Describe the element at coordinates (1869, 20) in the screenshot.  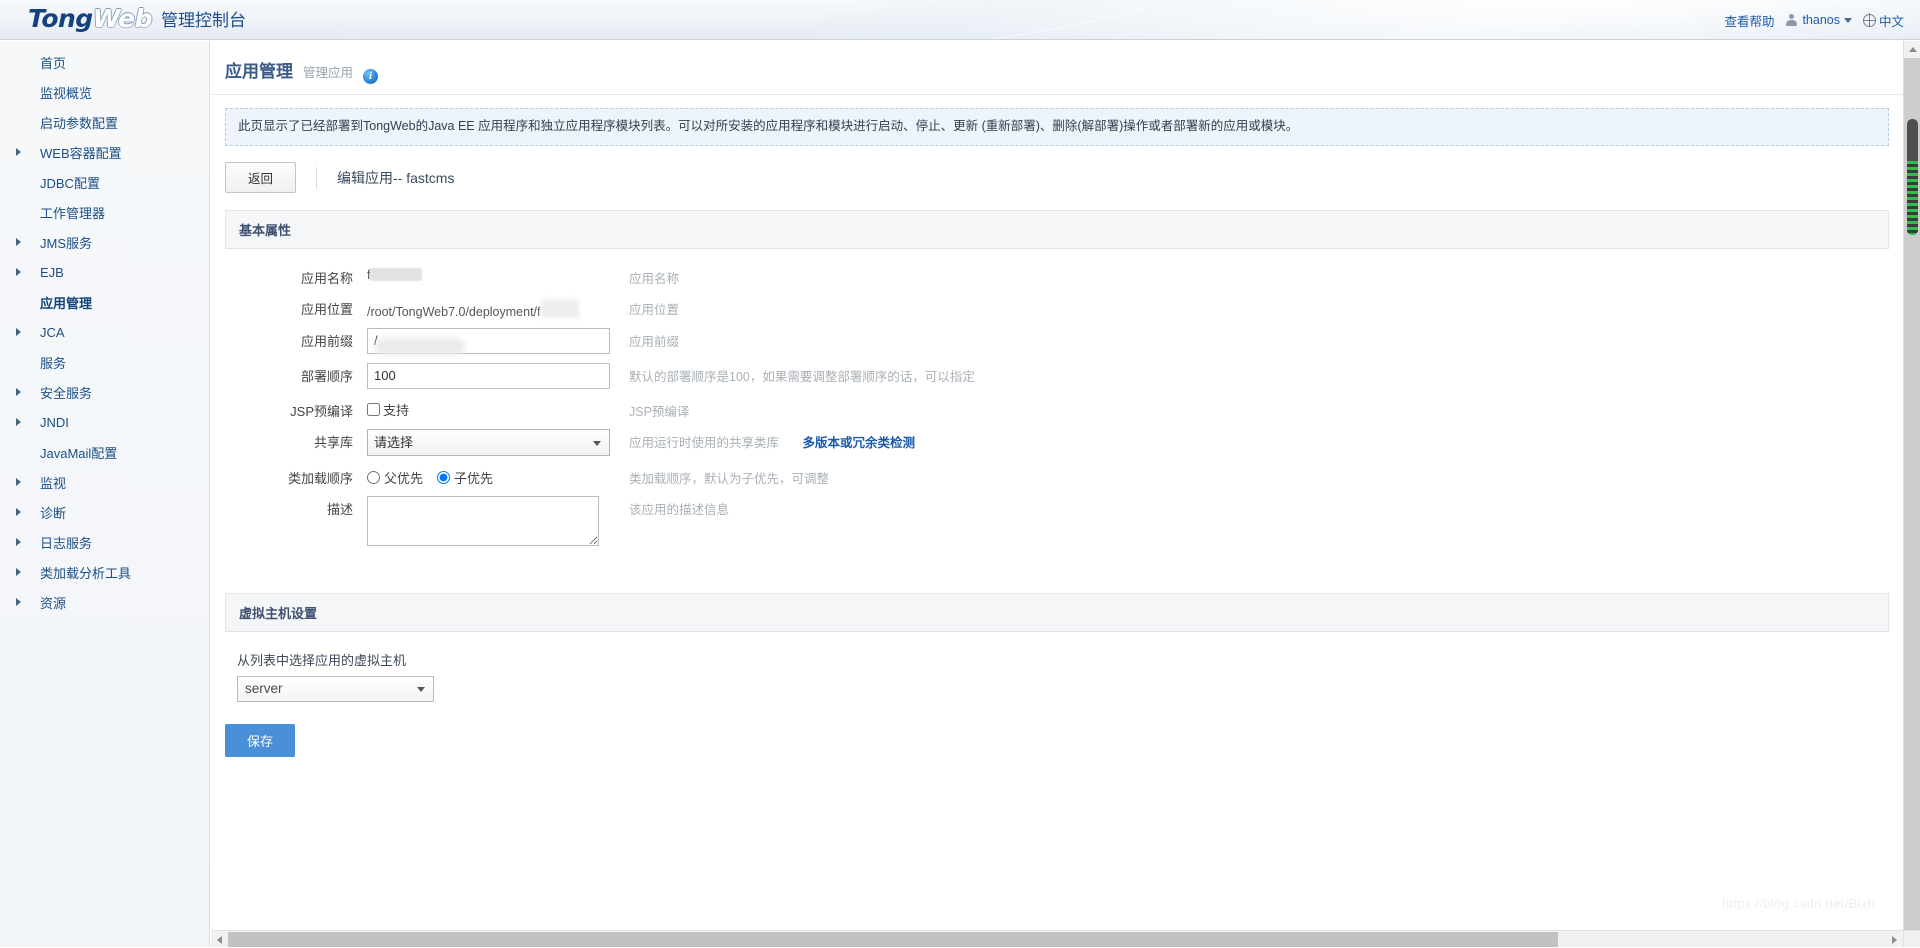
I see `globe-icon` at that location.